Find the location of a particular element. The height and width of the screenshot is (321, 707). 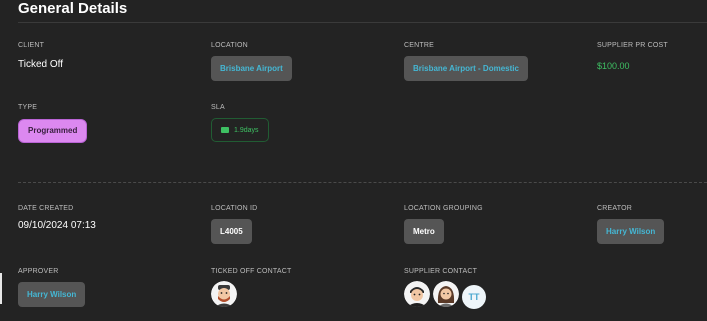

type-field: TYPE Programmed is located at coordinates (53, 123).